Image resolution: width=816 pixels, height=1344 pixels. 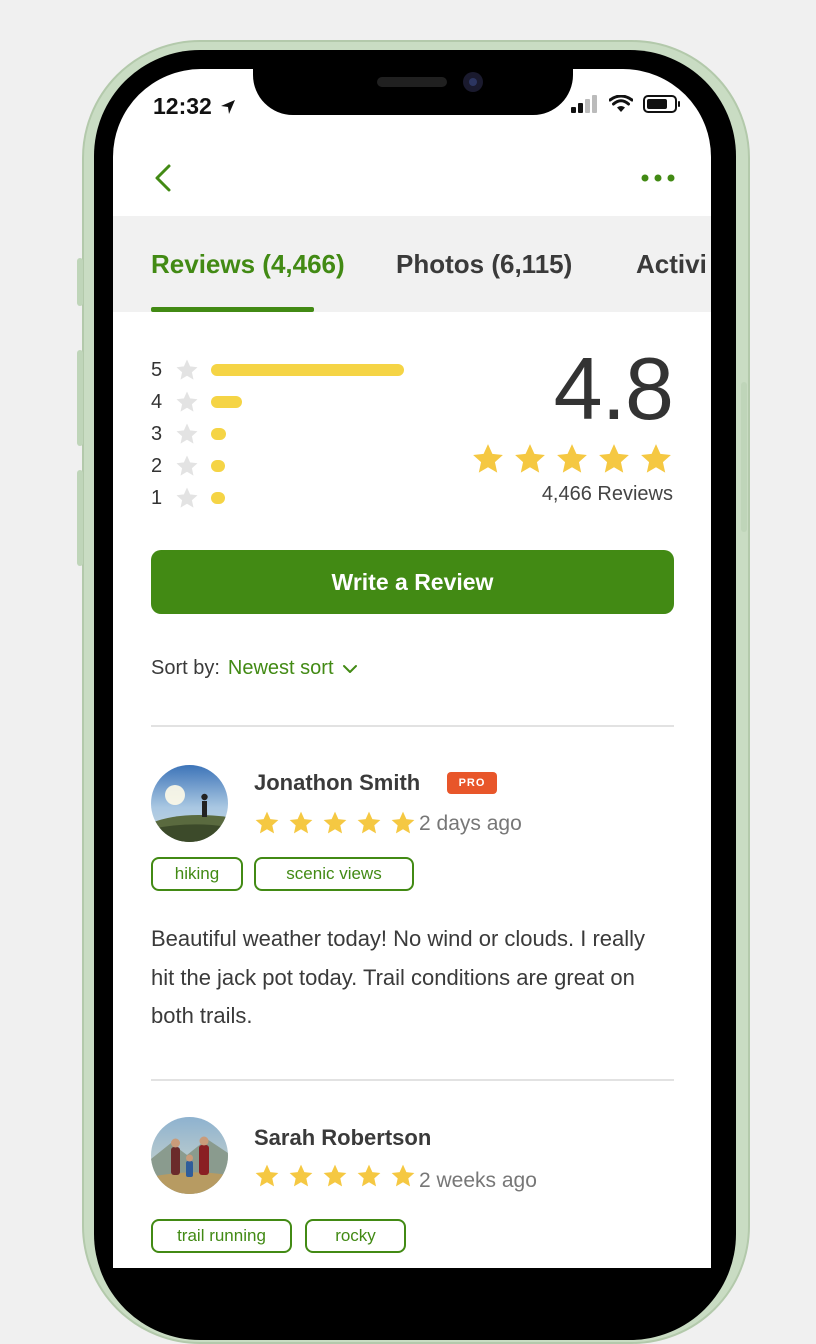 I want to click on volume-down-button, so click(x=80, y=518).